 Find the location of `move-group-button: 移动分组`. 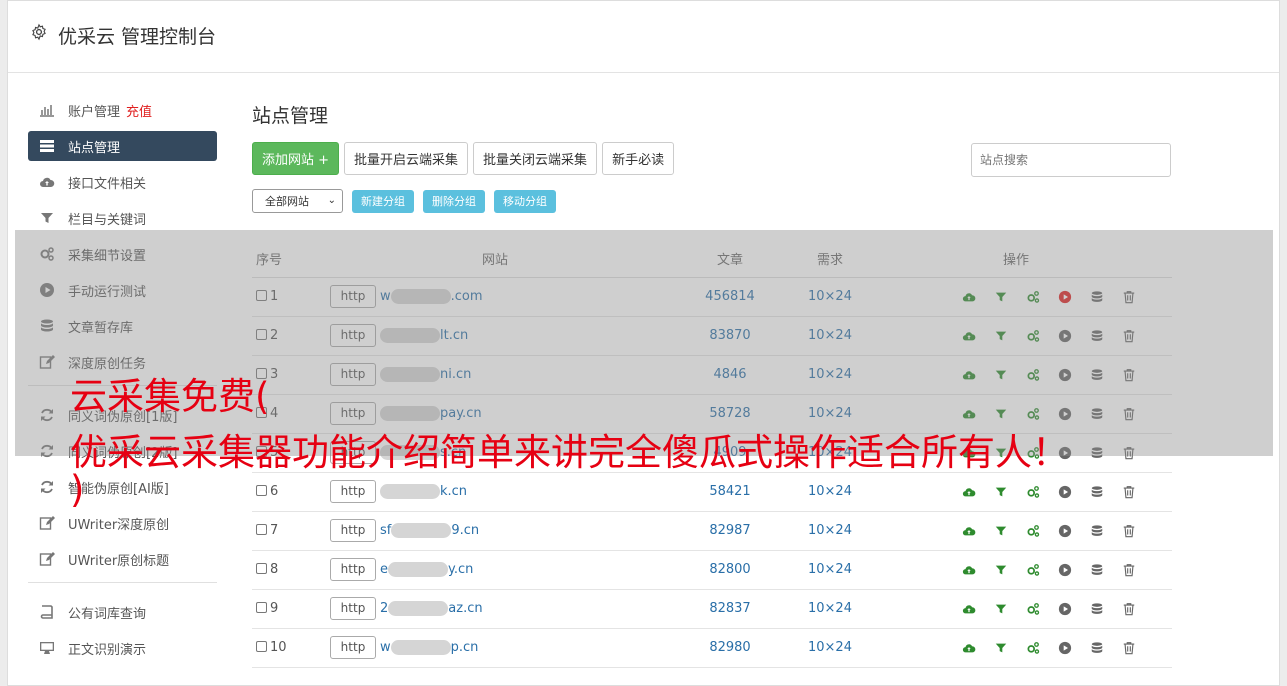

move-group-button: 移动分组 is located at coordinates (525, 201).